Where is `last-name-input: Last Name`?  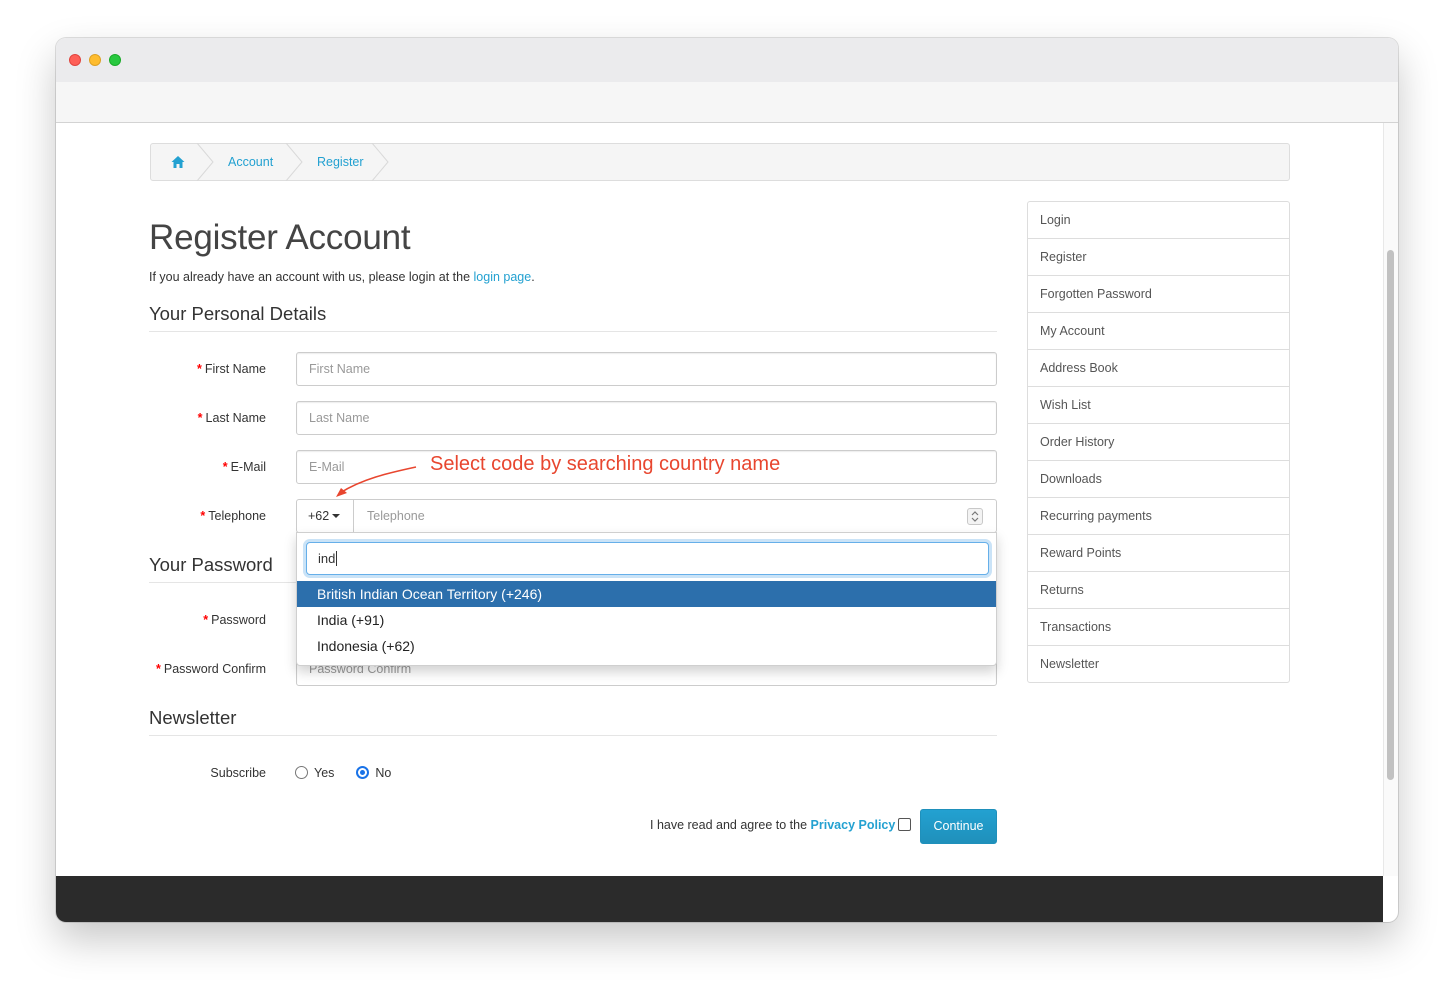 last-name-input: Last Name is located at coordinates (646, 418).